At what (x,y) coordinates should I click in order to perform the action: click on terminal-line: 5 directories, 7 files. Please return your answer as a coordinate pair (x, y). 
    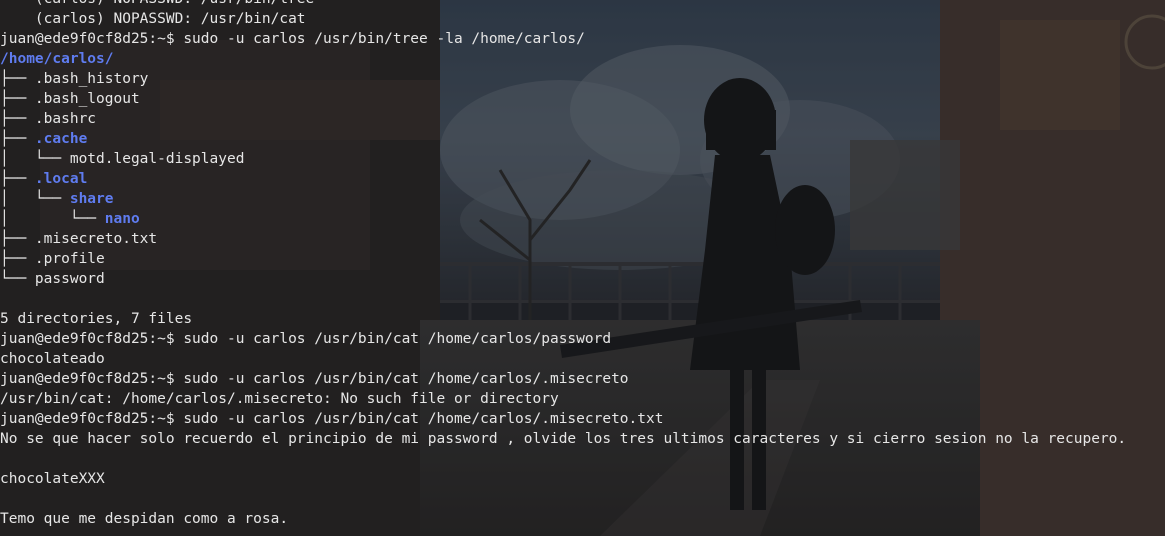
    Looking at the image, I should click on (582, 319).